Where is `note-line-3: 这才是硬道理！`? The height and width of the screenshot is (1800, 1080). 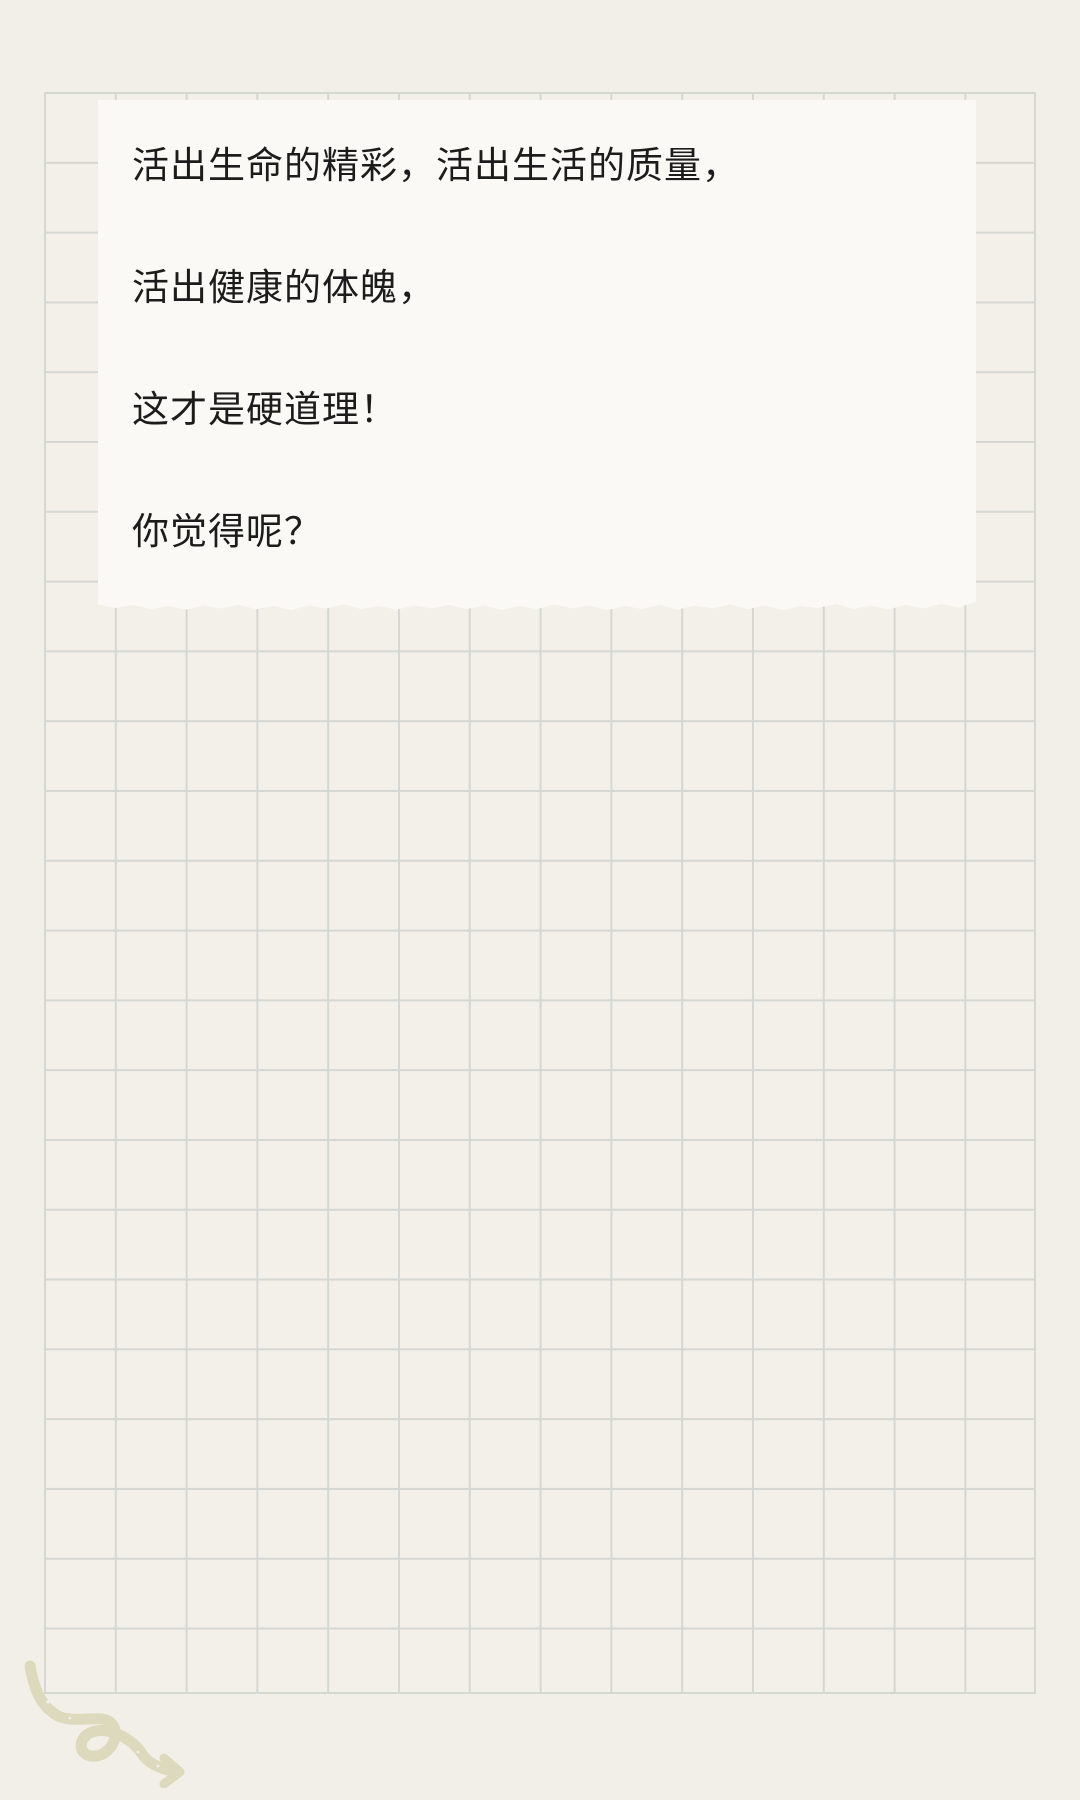
note-line-3: 这才是硬道理！ is located at coordinates (265, 409).